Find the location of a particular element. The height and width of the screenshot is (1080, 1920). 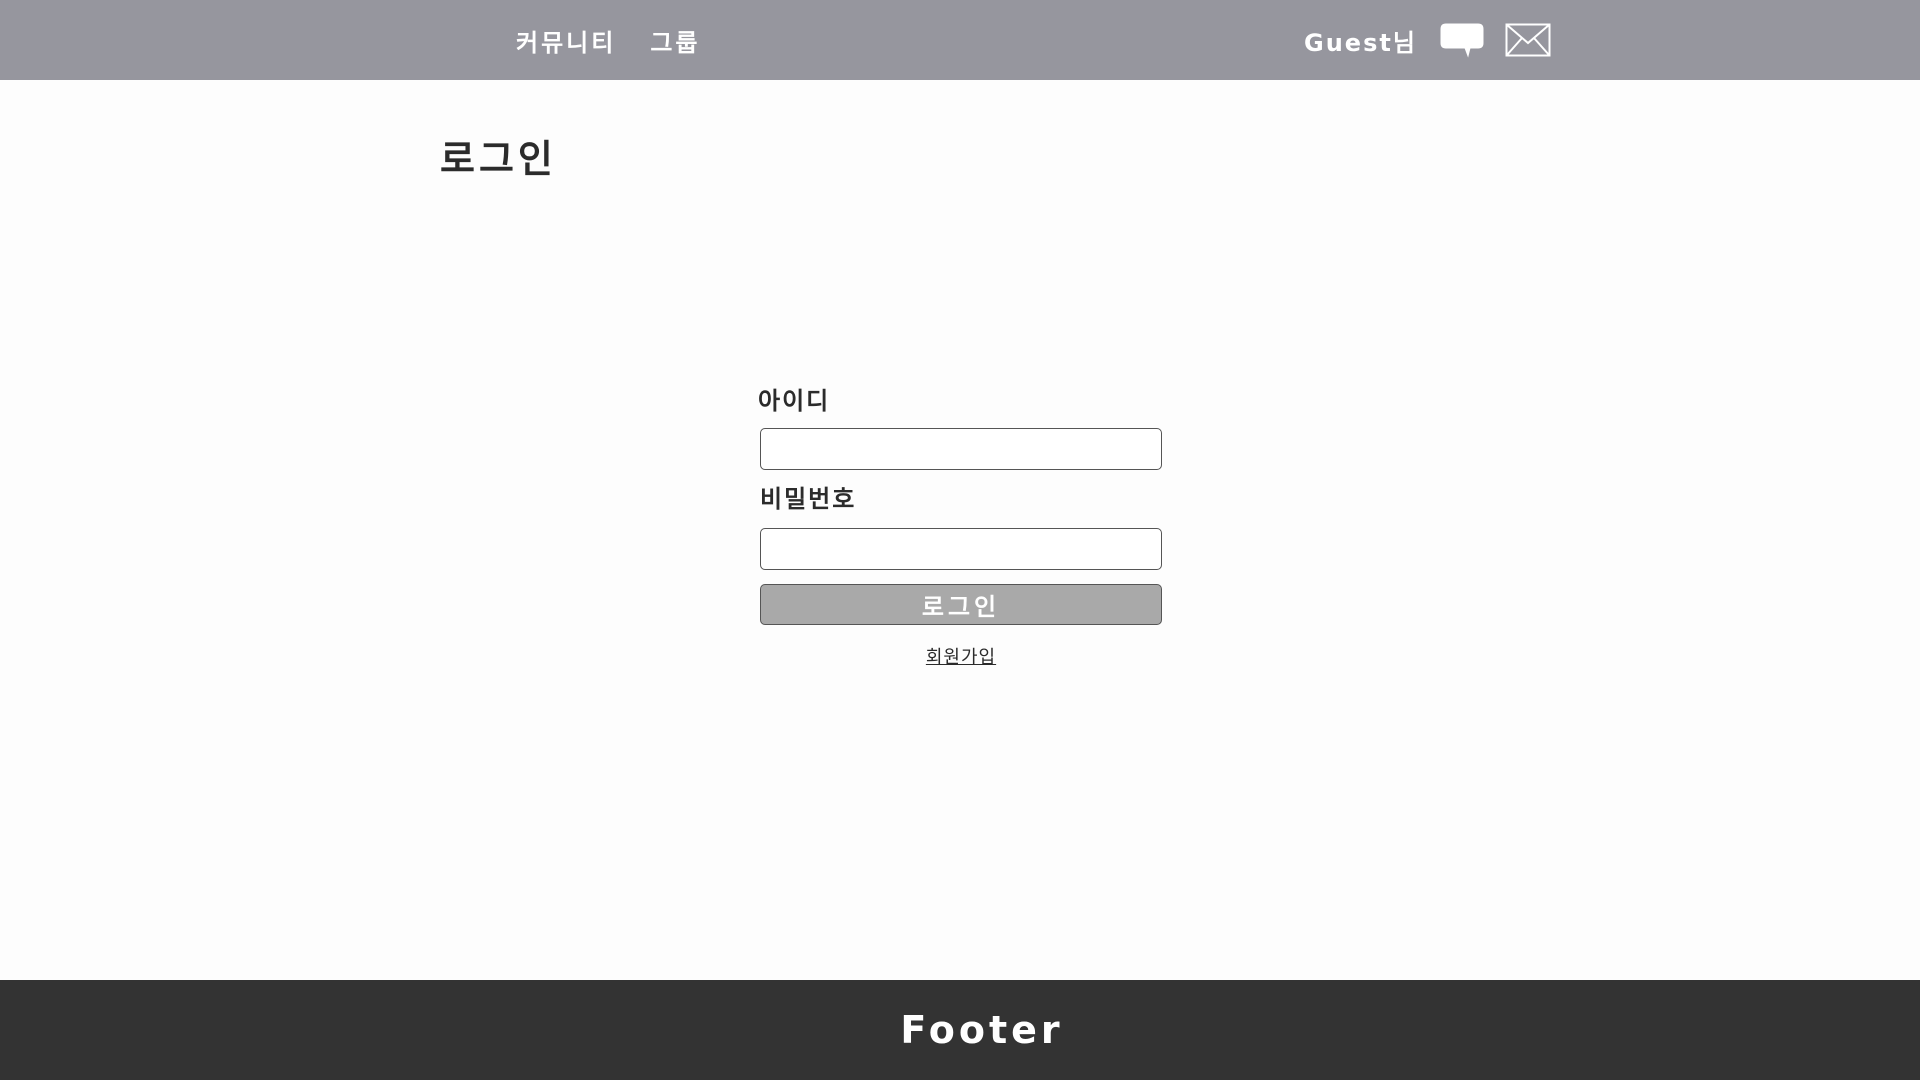

id-input is located at coordinates (961, 449).